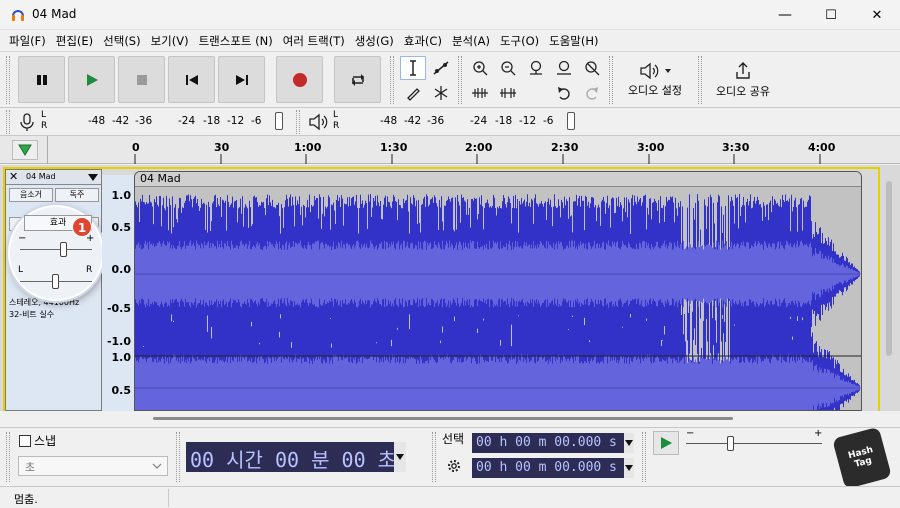 The height and width of the screenshot is (508, 900). Describe the element at coordinates (785, 15) in the screenshot. I see `minimize-button: —` at that location.